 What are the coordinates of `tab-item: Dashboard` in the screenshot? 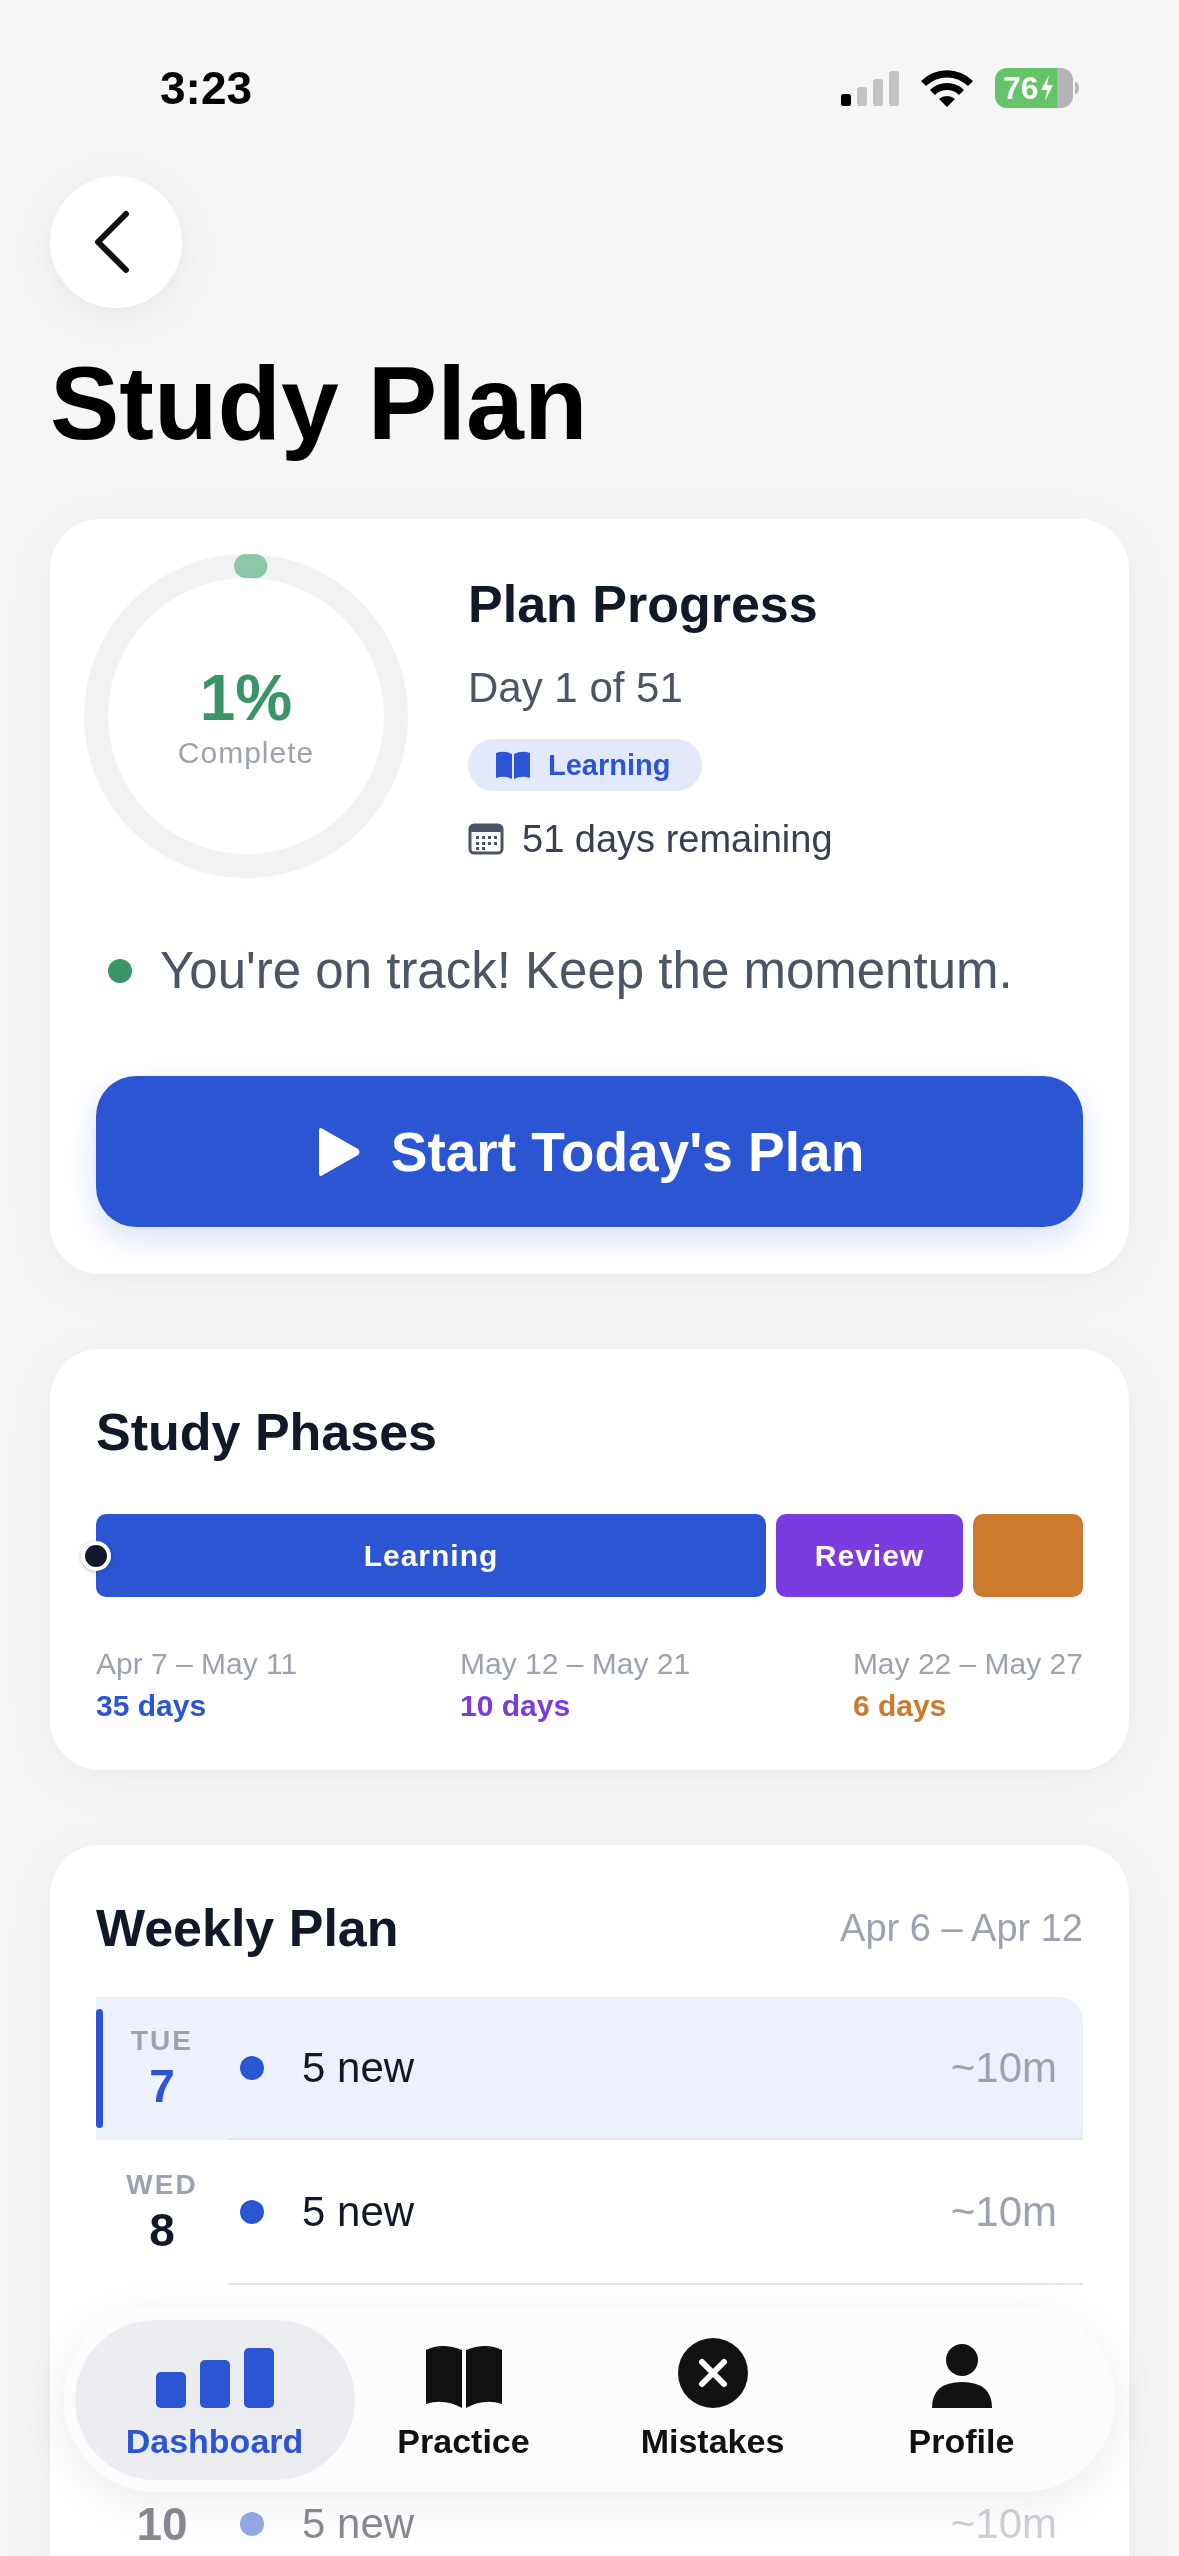 It's located at (214, 2399).